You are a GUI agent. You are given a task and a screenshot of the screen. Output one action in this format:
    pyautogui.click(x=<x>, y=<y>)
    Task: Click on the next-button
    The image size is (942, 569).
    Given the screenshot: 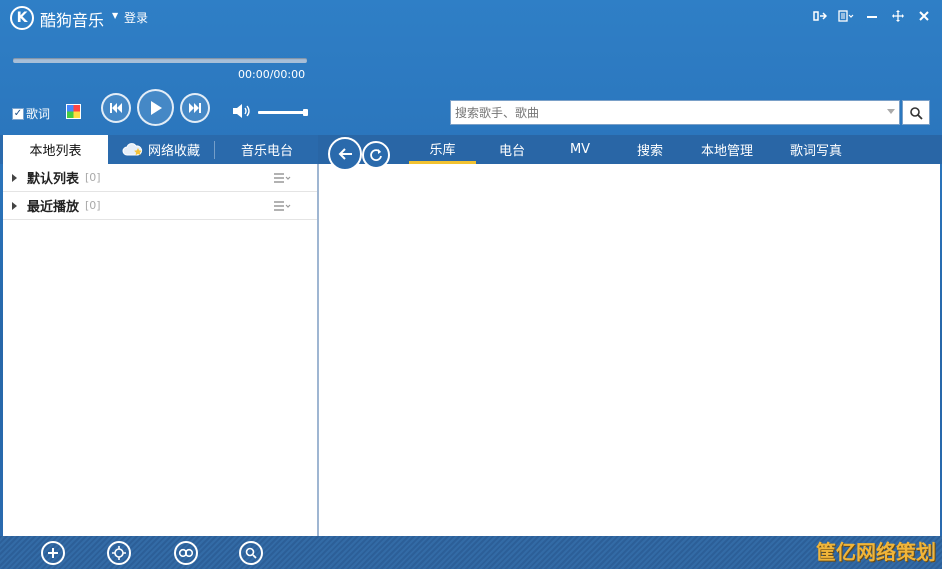 What is the action you would take?
    pyautogui.click(x=195, y=108)
    